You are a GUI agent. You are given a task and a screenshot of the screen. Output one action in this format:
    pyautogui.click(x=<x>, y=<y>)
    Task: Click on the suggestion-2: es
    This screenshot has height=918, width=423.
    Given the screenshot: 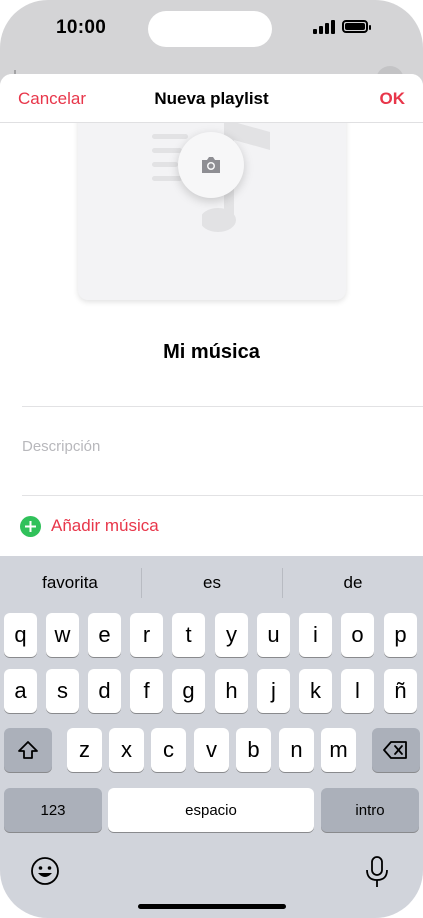 What is the action you would take?
    pyautogui.click(x=212, y=583)
    